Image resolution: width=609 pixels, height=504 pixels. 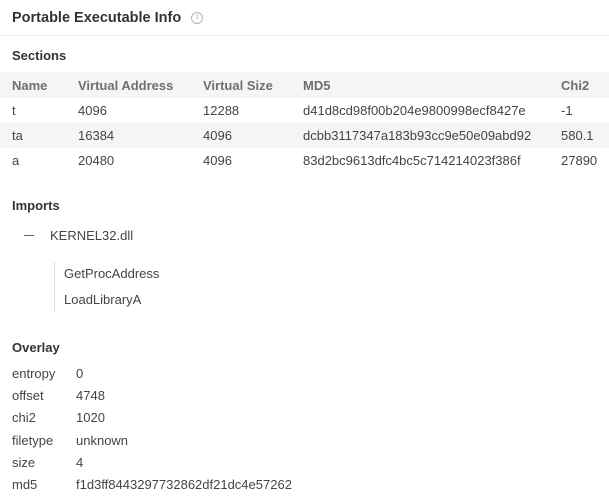 What do you see at coordinates (39, 55) in the screenshot?
I see `sections-title: Sections` at bounding box center [39, 55].